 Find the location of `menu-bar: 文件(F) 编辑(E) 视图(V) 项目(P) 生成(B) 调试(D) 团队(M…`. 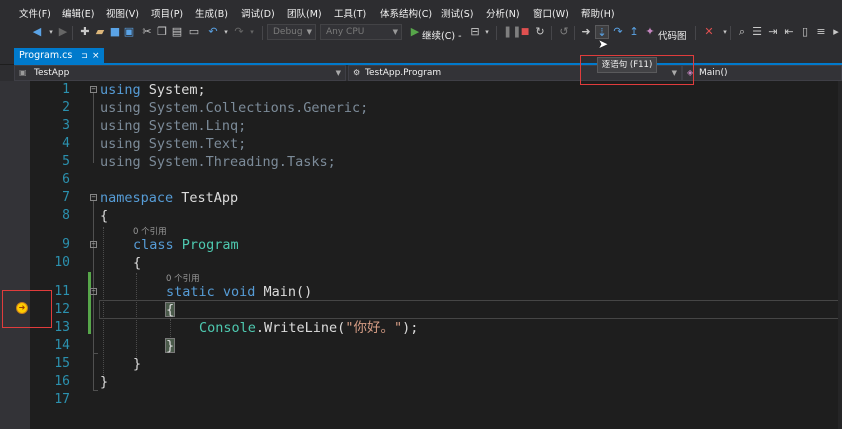

menu-bar: 文件(F) 编辑(E) 视图(V) 项目(P) 生成(B) 调试(D) 团队(M… is located at coordinates (421, 11).